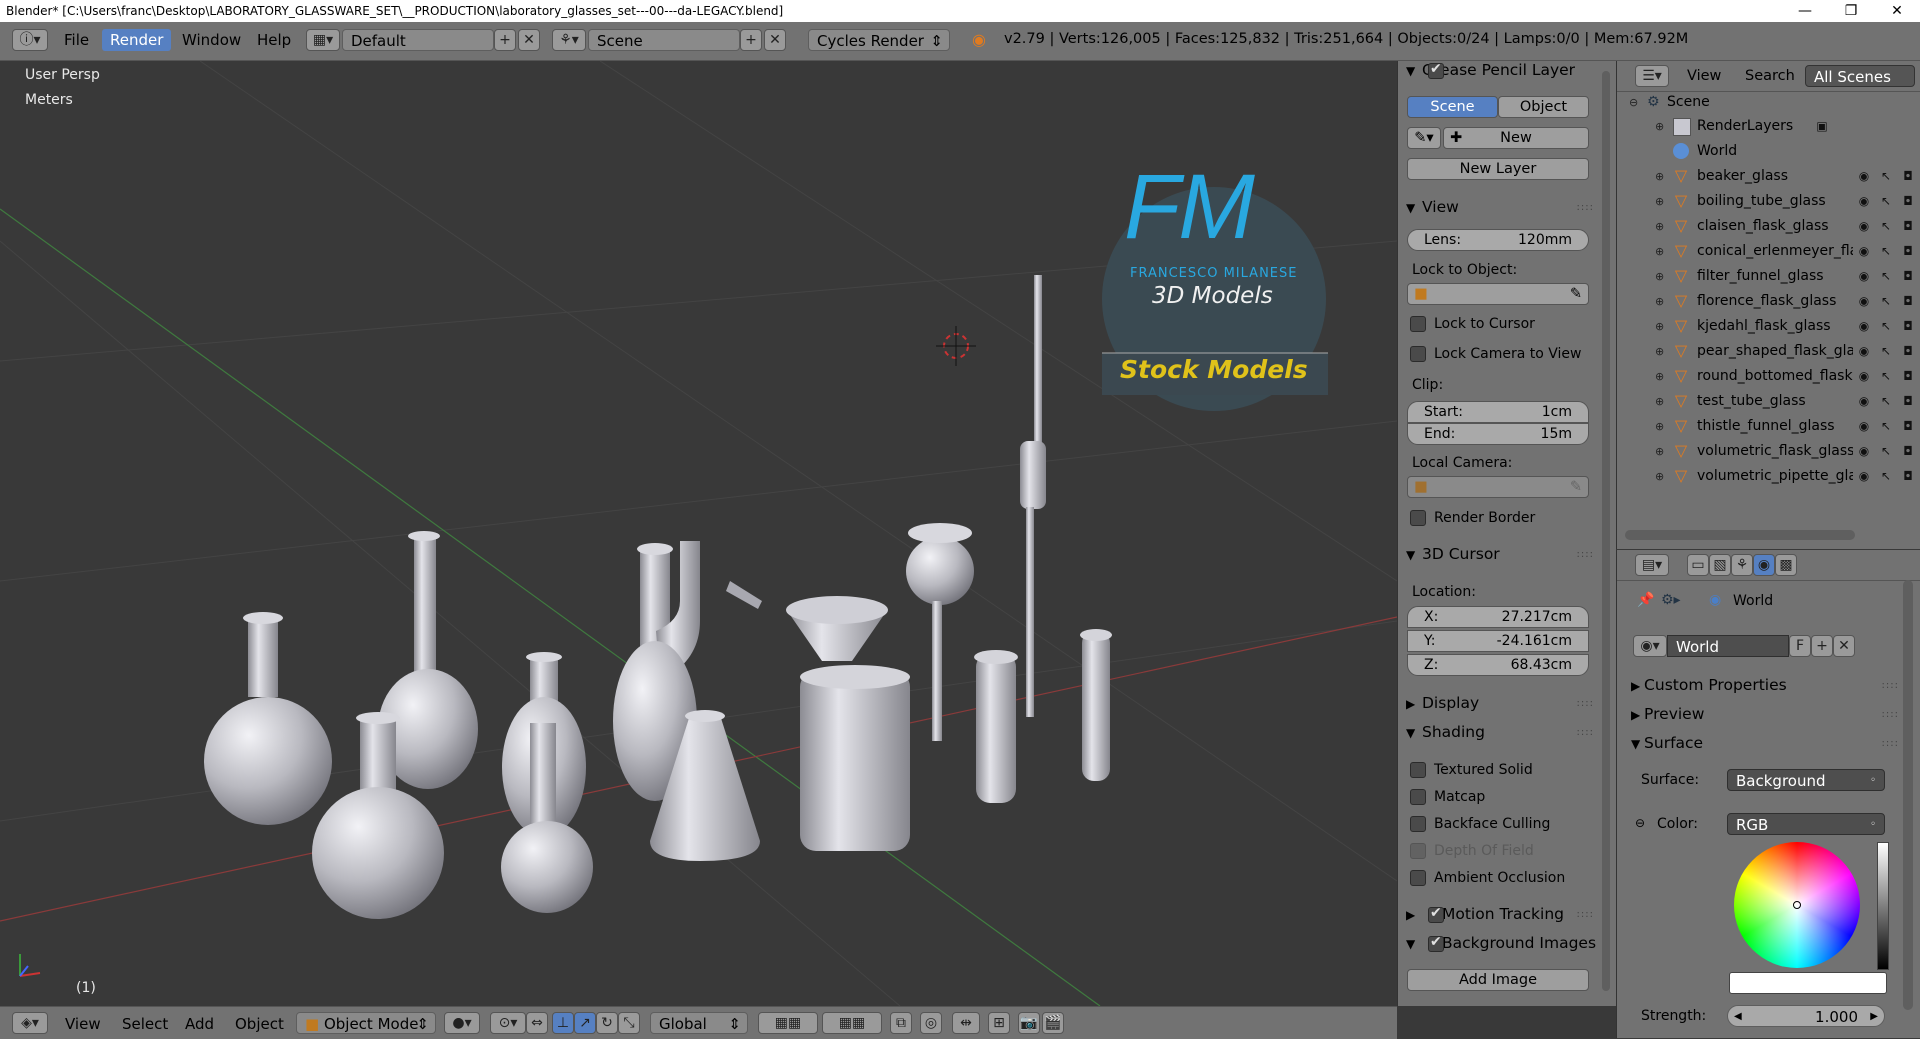 The image size is (1920, 1039). Describe the element at coordinates (1442, 703) in the screenshot. I see `display-panel-header: ▶ Display` at that location.